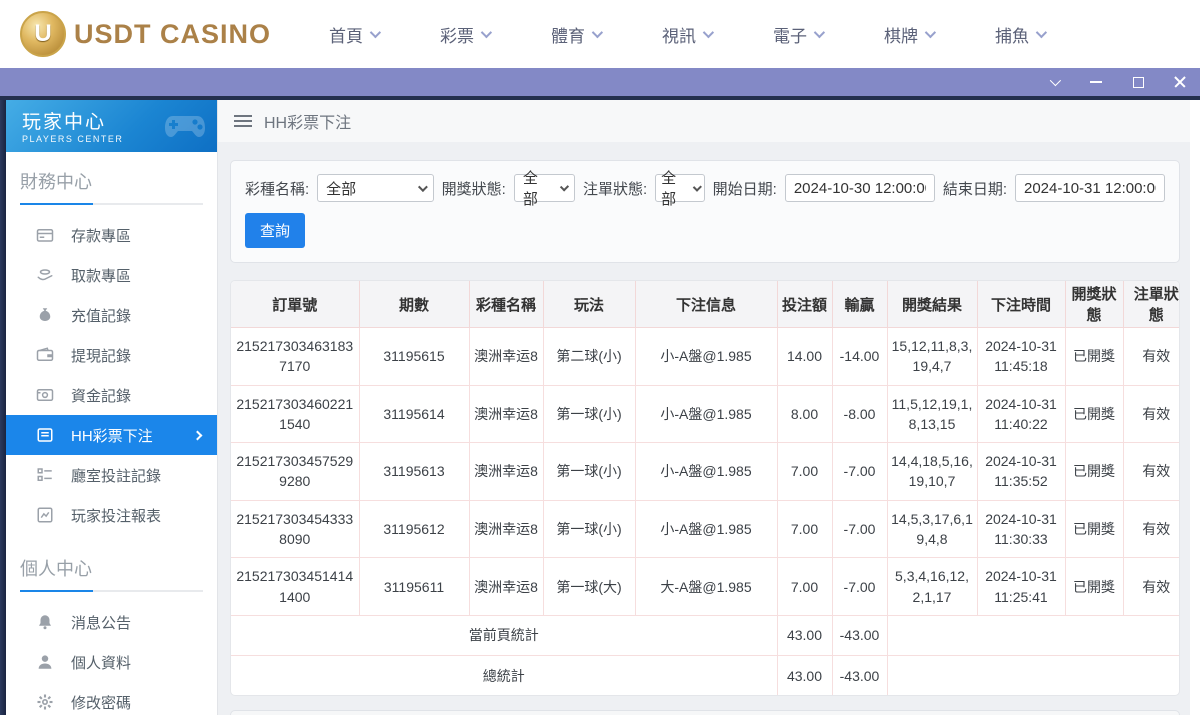 This screenshot has width=1200, height=715. What do you see at coordinates (275, 230) in the screenshot?
I see `query-button: 查詢` at bounding box center [275, 230].